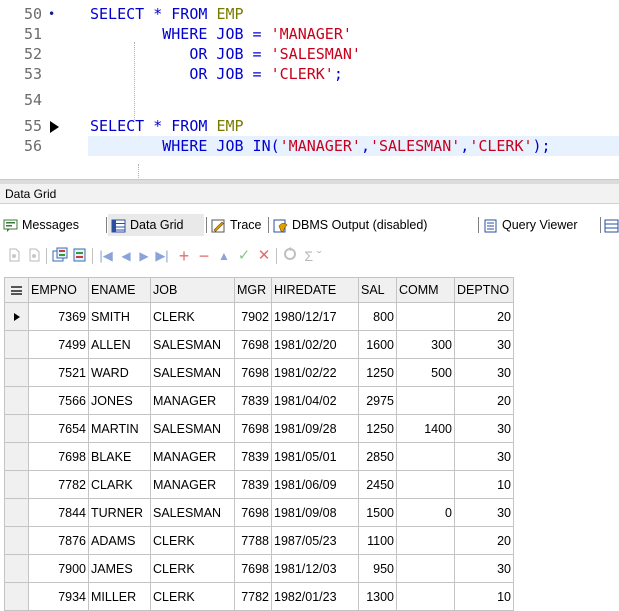  I want to click on cell-mgr: 7902, so click(253, 316).